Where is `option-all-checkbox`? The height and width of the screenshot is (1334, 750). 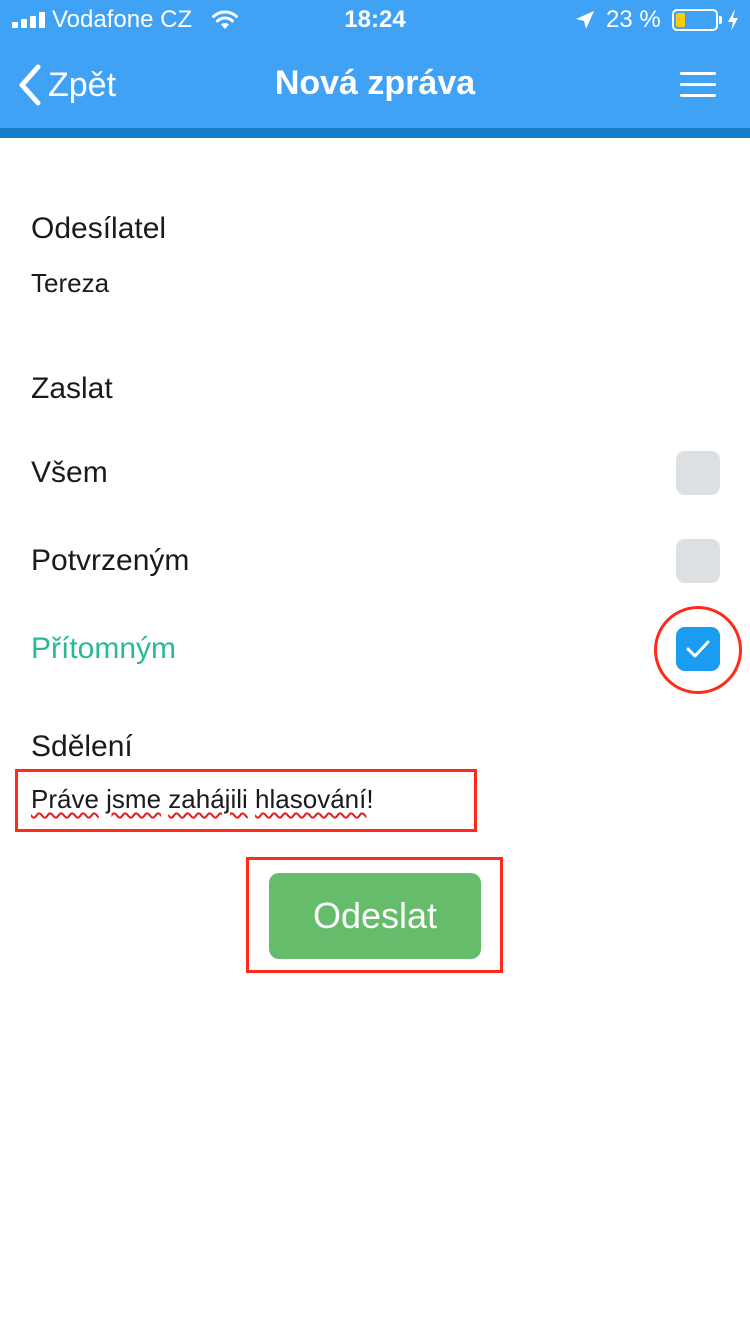 option-all-checkbox is located at coordinates (698, 473).